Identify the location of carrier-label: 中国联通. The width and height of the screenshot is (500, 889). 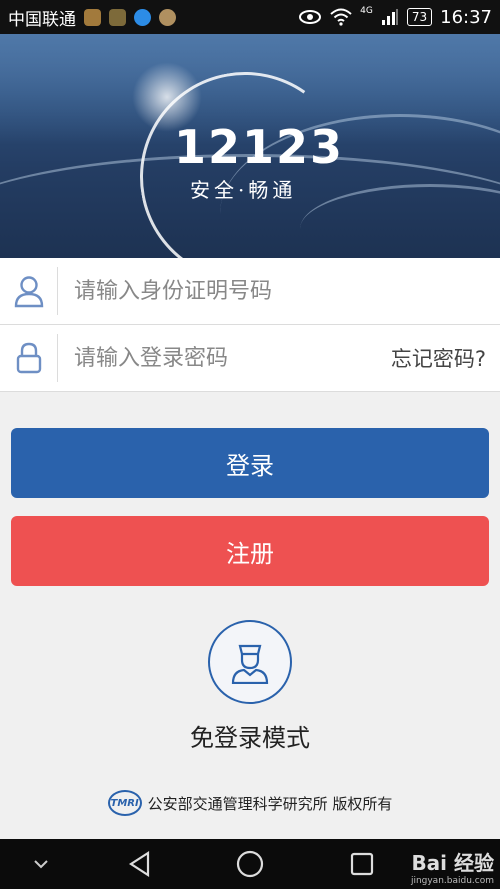
(42, 19).